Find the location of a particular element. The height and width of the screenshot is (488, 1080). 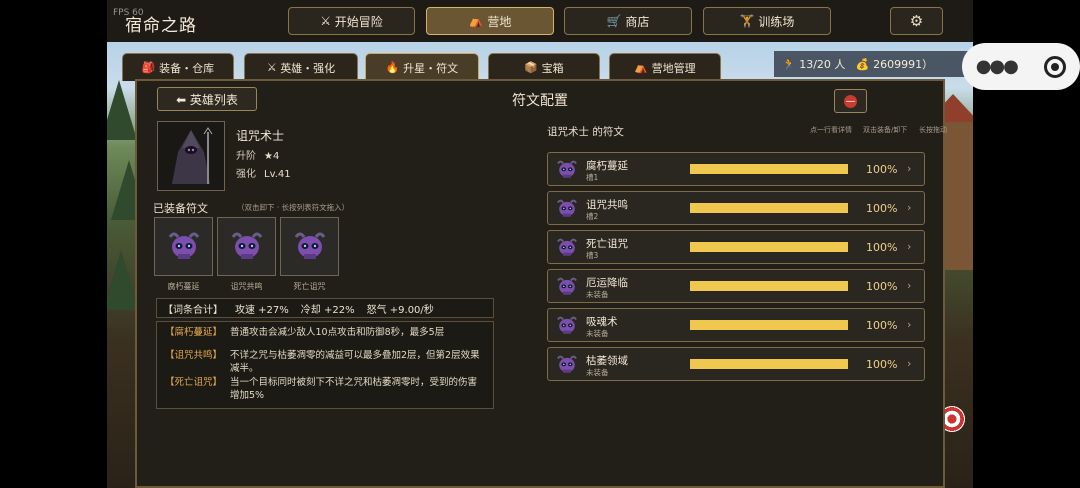

hero-name: 诅咒术士 is located at coordinates (260, 136).